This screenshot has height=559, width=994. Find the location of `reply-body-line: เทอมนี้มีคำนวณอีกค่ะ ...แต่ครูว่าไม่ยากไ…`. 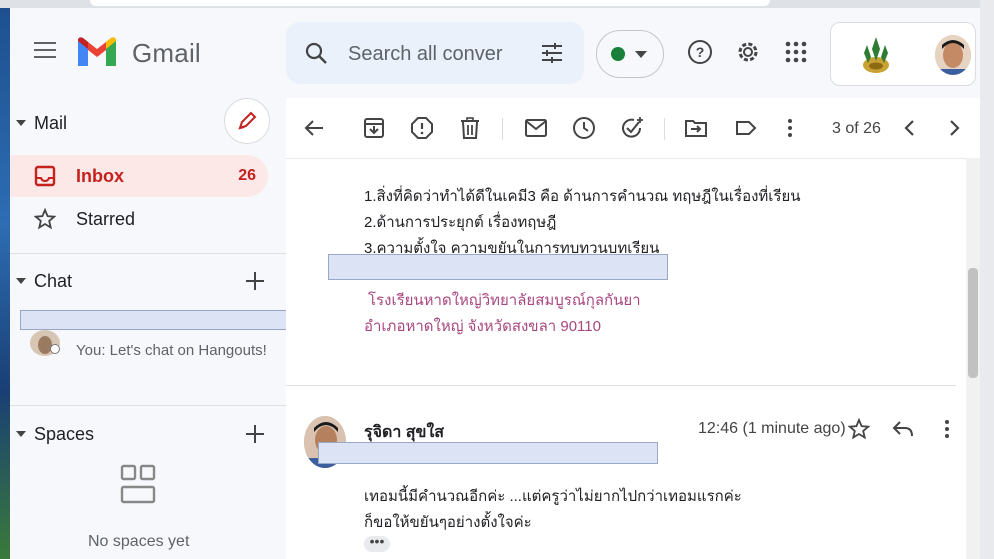

reply-body-line: เทอมนี้มีคำนวณอีกค่ะ ...แต่ครูว่าไม่ยากไ… is located at coordinates (553, 496).